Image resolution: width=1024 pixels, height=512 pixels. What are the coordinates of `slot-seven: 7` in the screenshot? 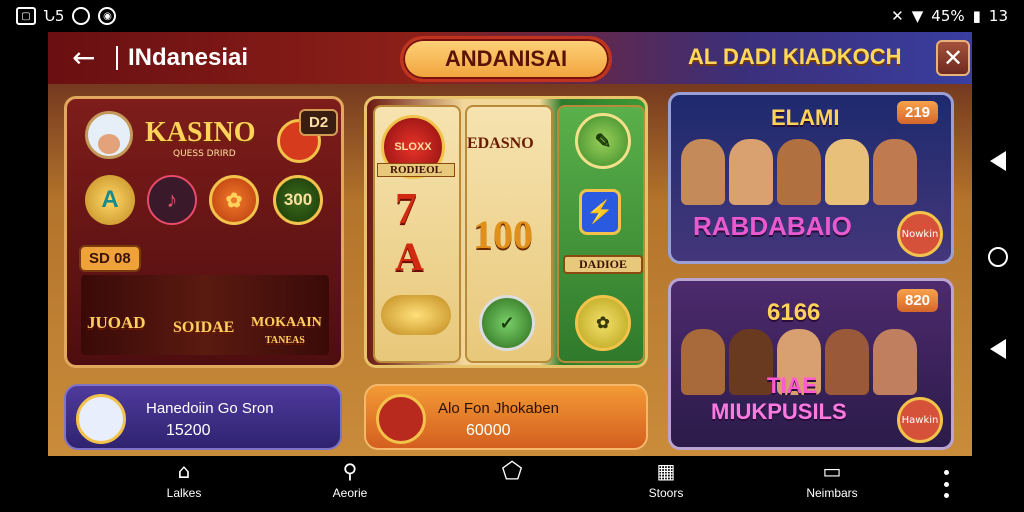 It's located at (406, 208).